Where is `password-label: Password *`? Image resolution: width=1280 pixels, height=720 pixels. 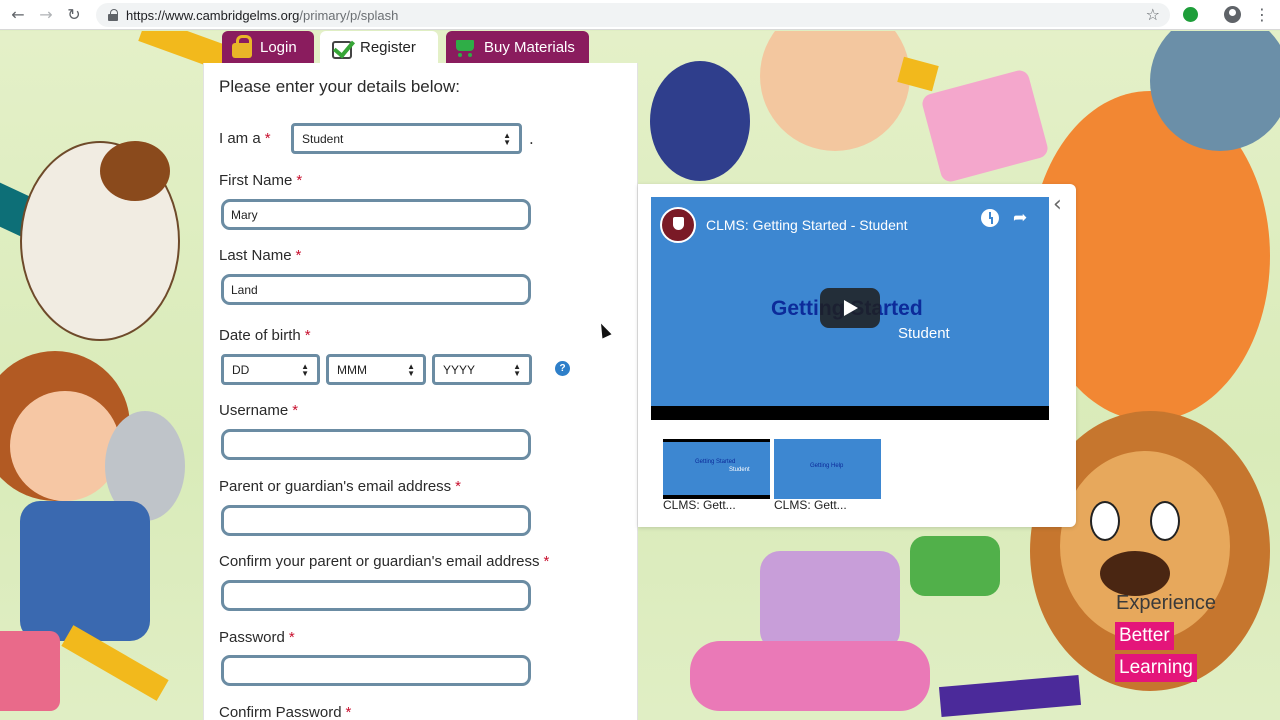
password-label: Password * is located at coordinates (257, 637).